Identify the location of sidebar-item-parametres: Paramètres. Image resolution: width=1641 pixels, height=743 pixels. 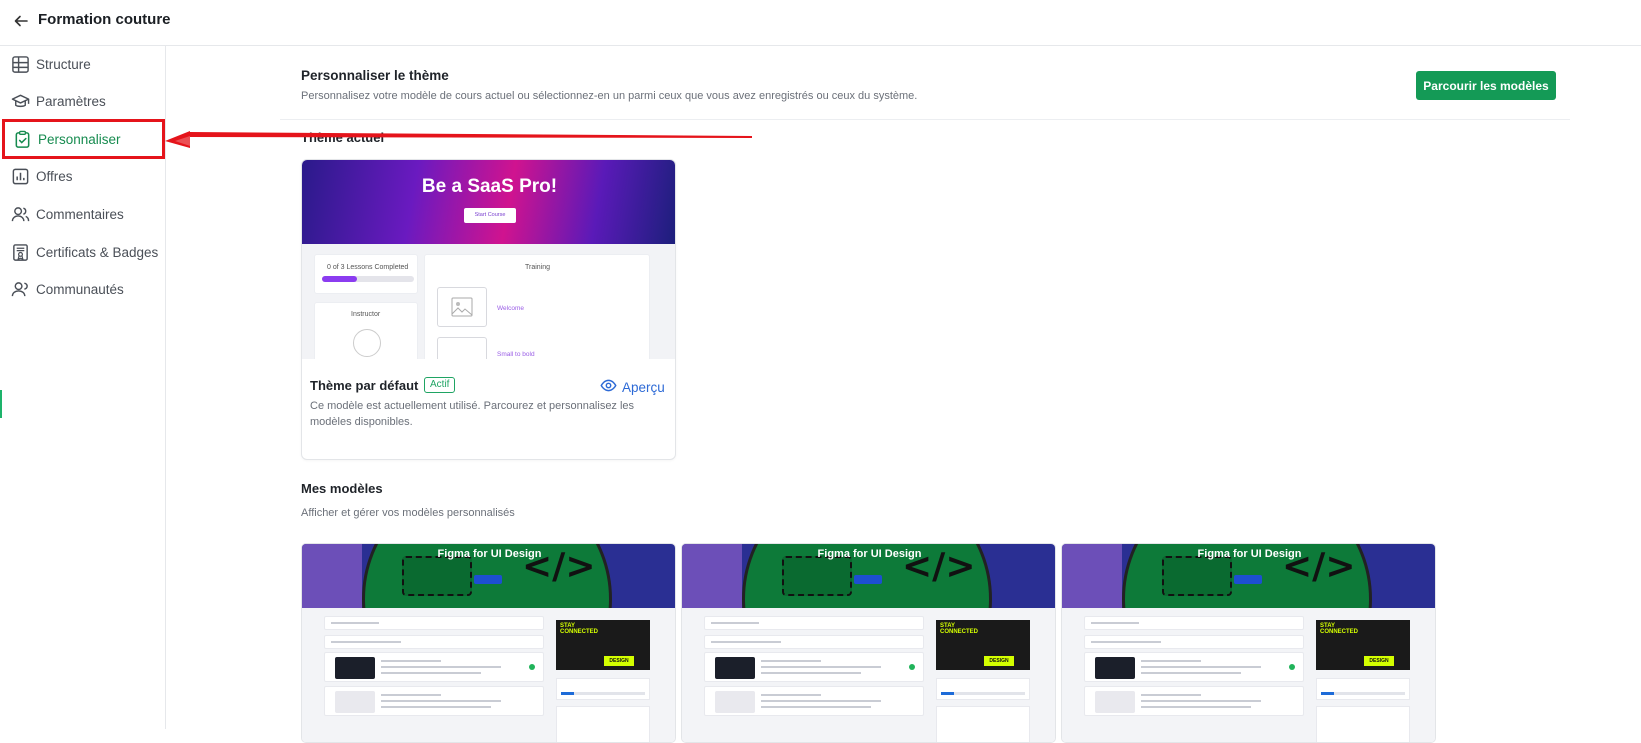
(84, 101).